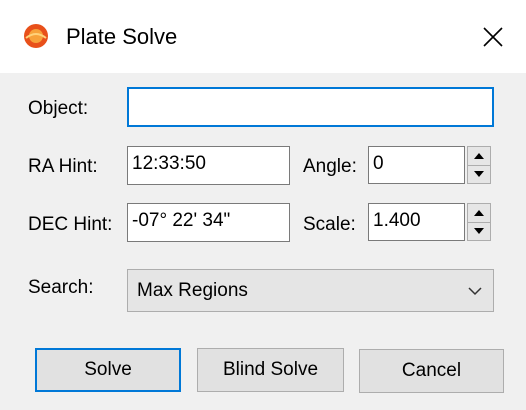  Describe the element at coordinates (416, 222) in the screenshot. I see `scale-input: 1.400` at that location.